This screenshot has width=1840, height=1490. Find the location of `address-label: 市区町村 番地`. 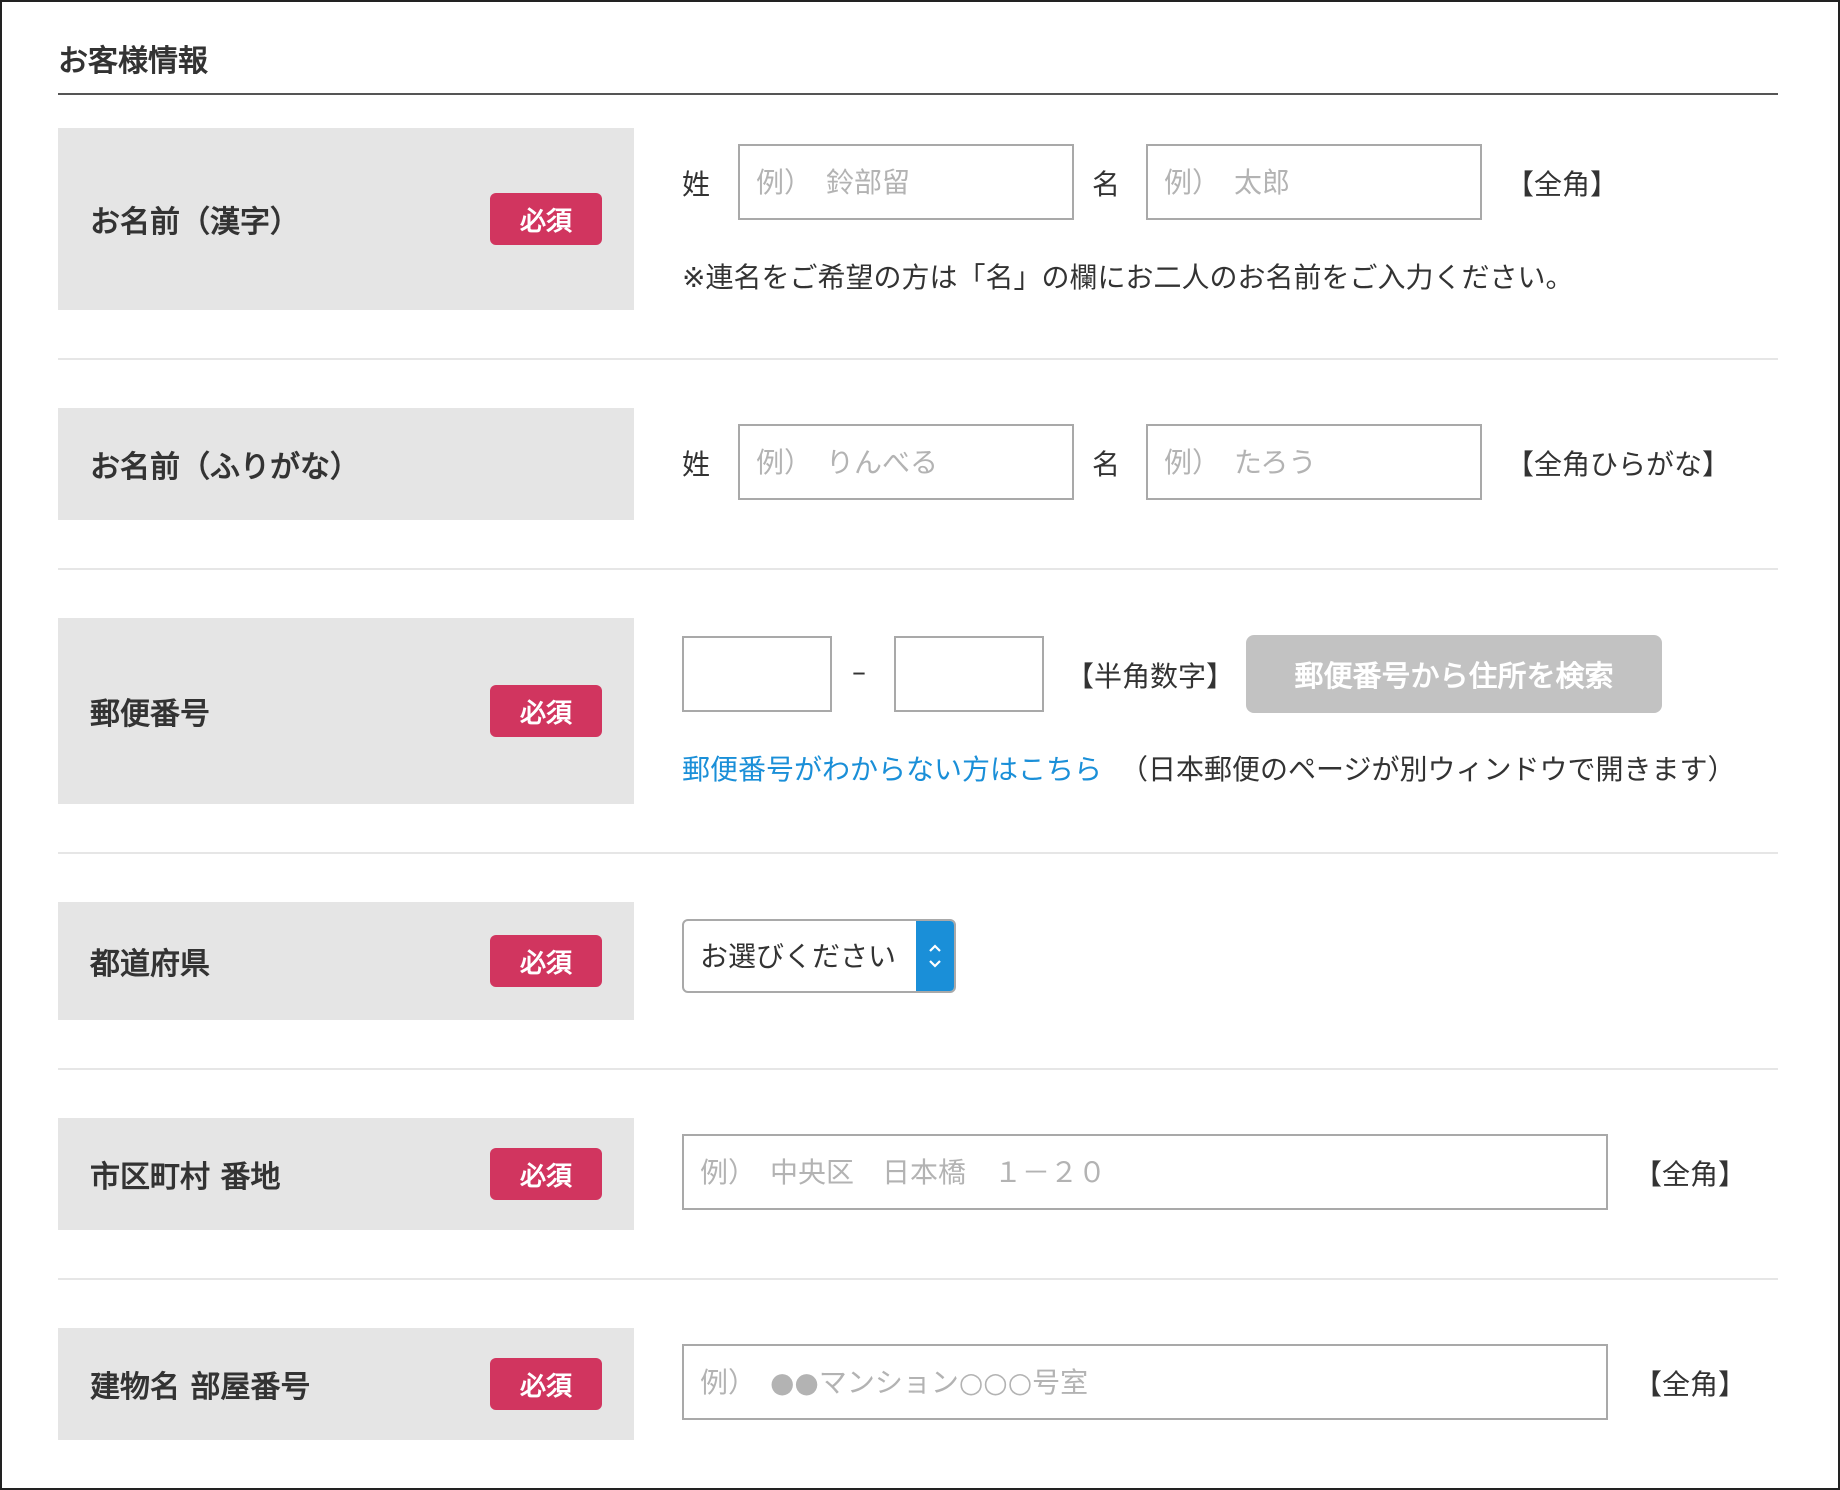

address-label: 市区町村 番地 is located at coordinates (185, 1177).